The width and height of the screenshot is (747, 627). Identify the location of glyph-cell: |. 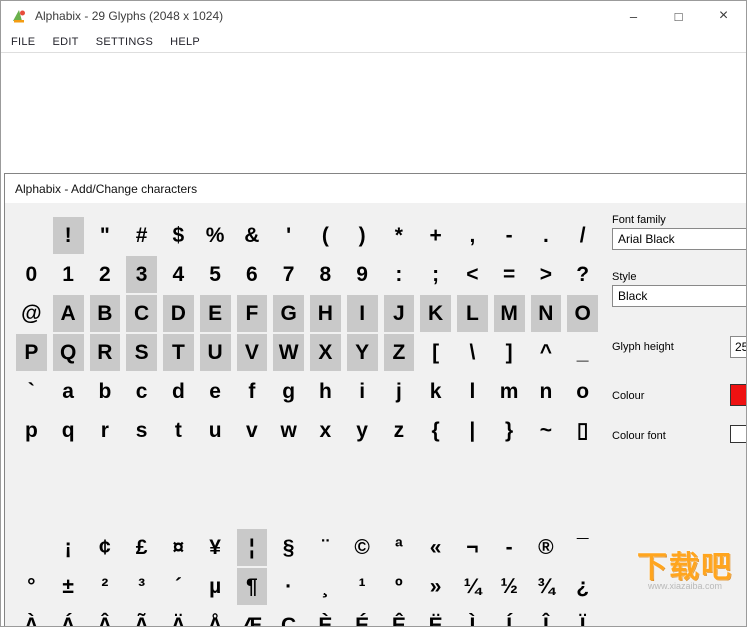
(472, 430).